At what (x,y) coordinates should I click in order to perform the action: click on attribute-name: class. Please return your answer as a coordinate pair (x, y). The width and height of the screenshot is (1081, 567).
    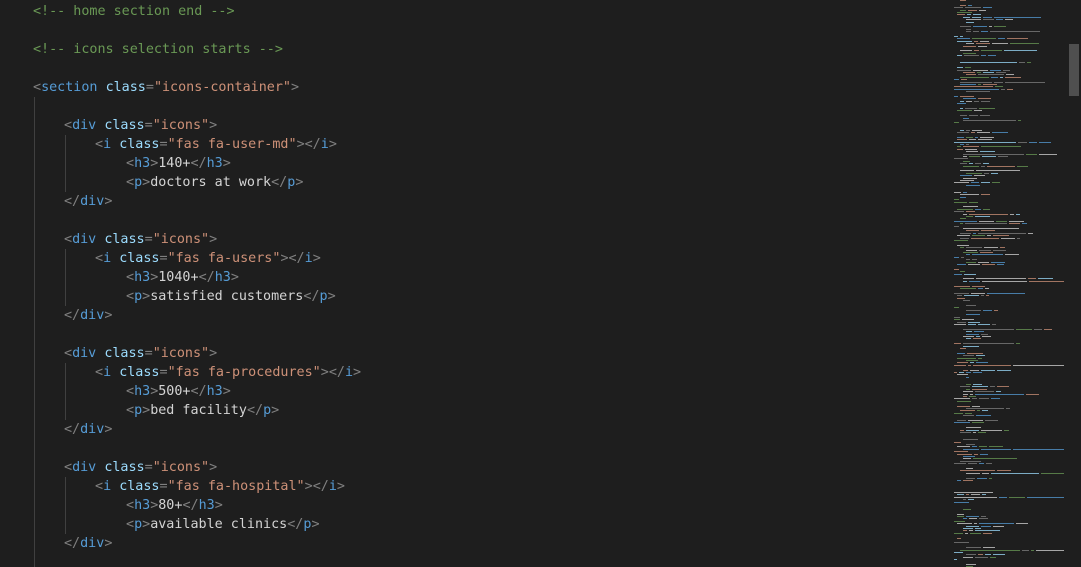
    Looking at the image, I should click on (139, 372).